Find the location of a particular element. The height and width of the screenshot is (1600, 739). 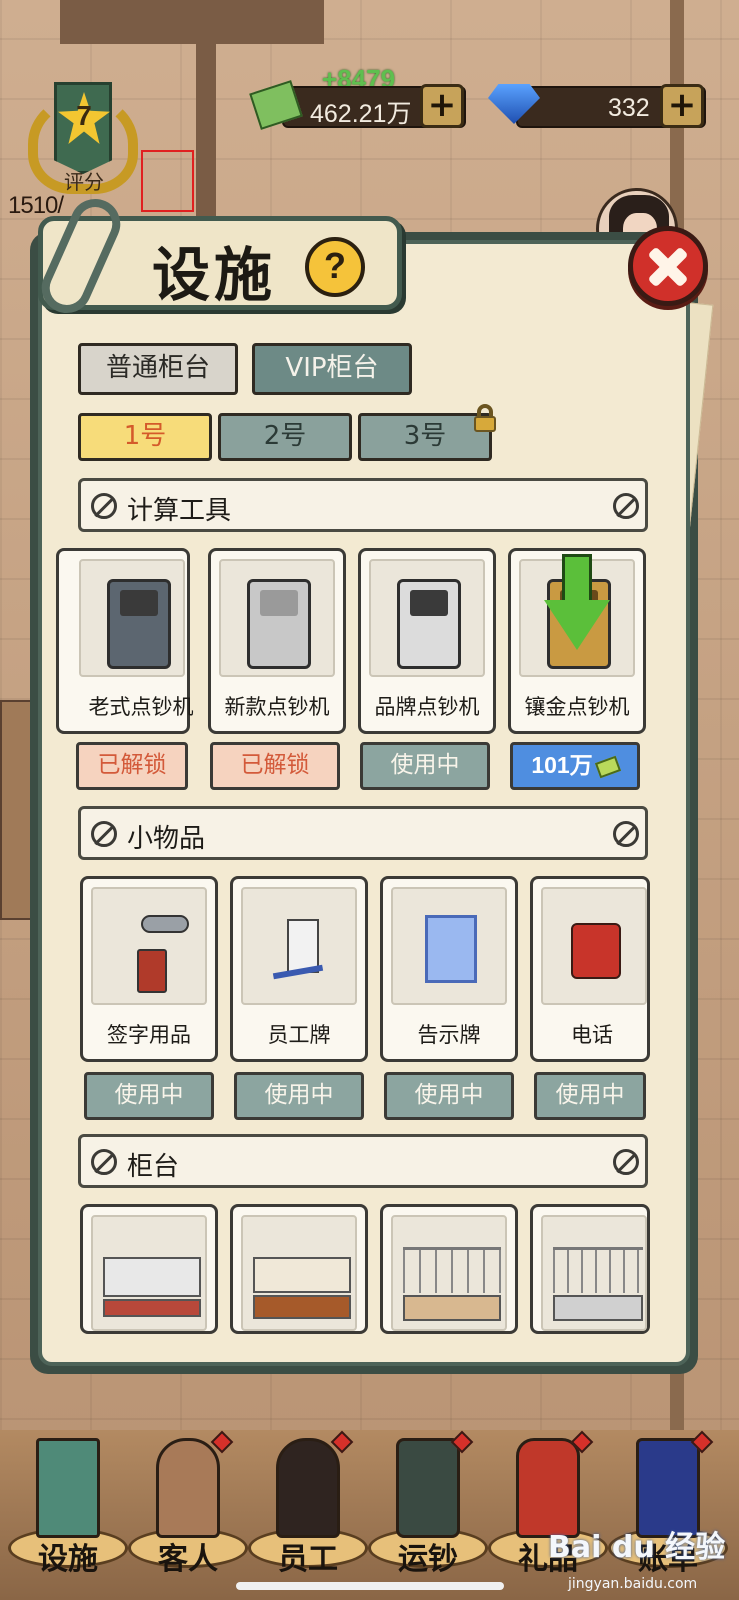

buy-price-button: 101万 is located at coordinates (575, 766).